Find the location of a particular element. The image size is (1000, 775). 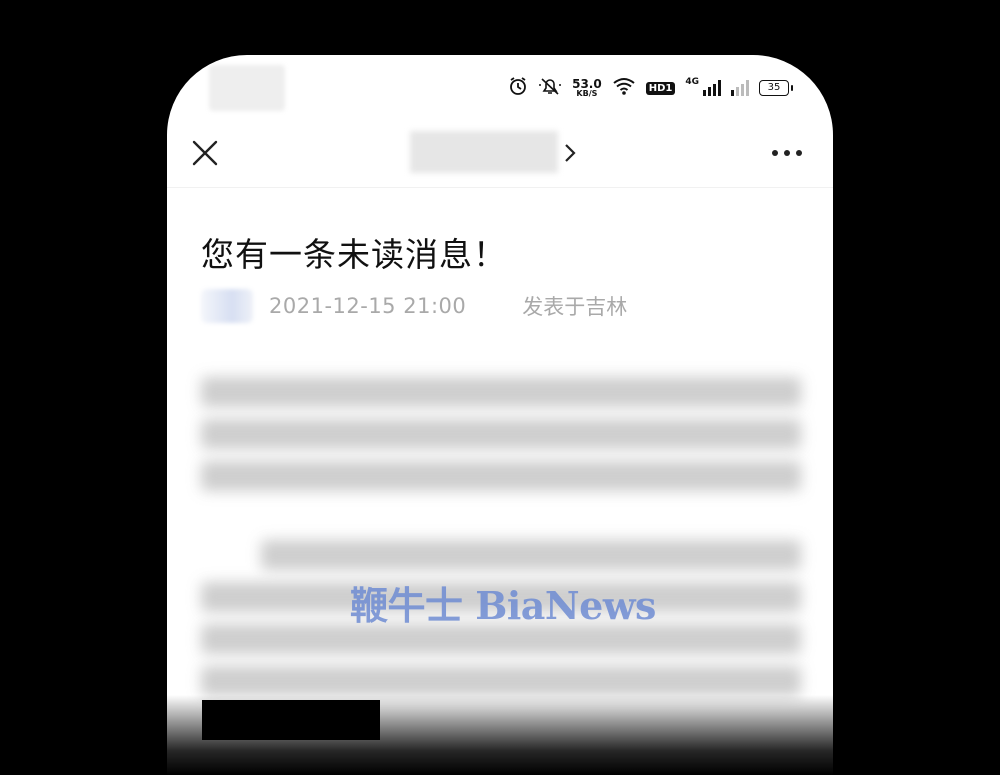

navigation-bar is located at coordinates (500, 156).